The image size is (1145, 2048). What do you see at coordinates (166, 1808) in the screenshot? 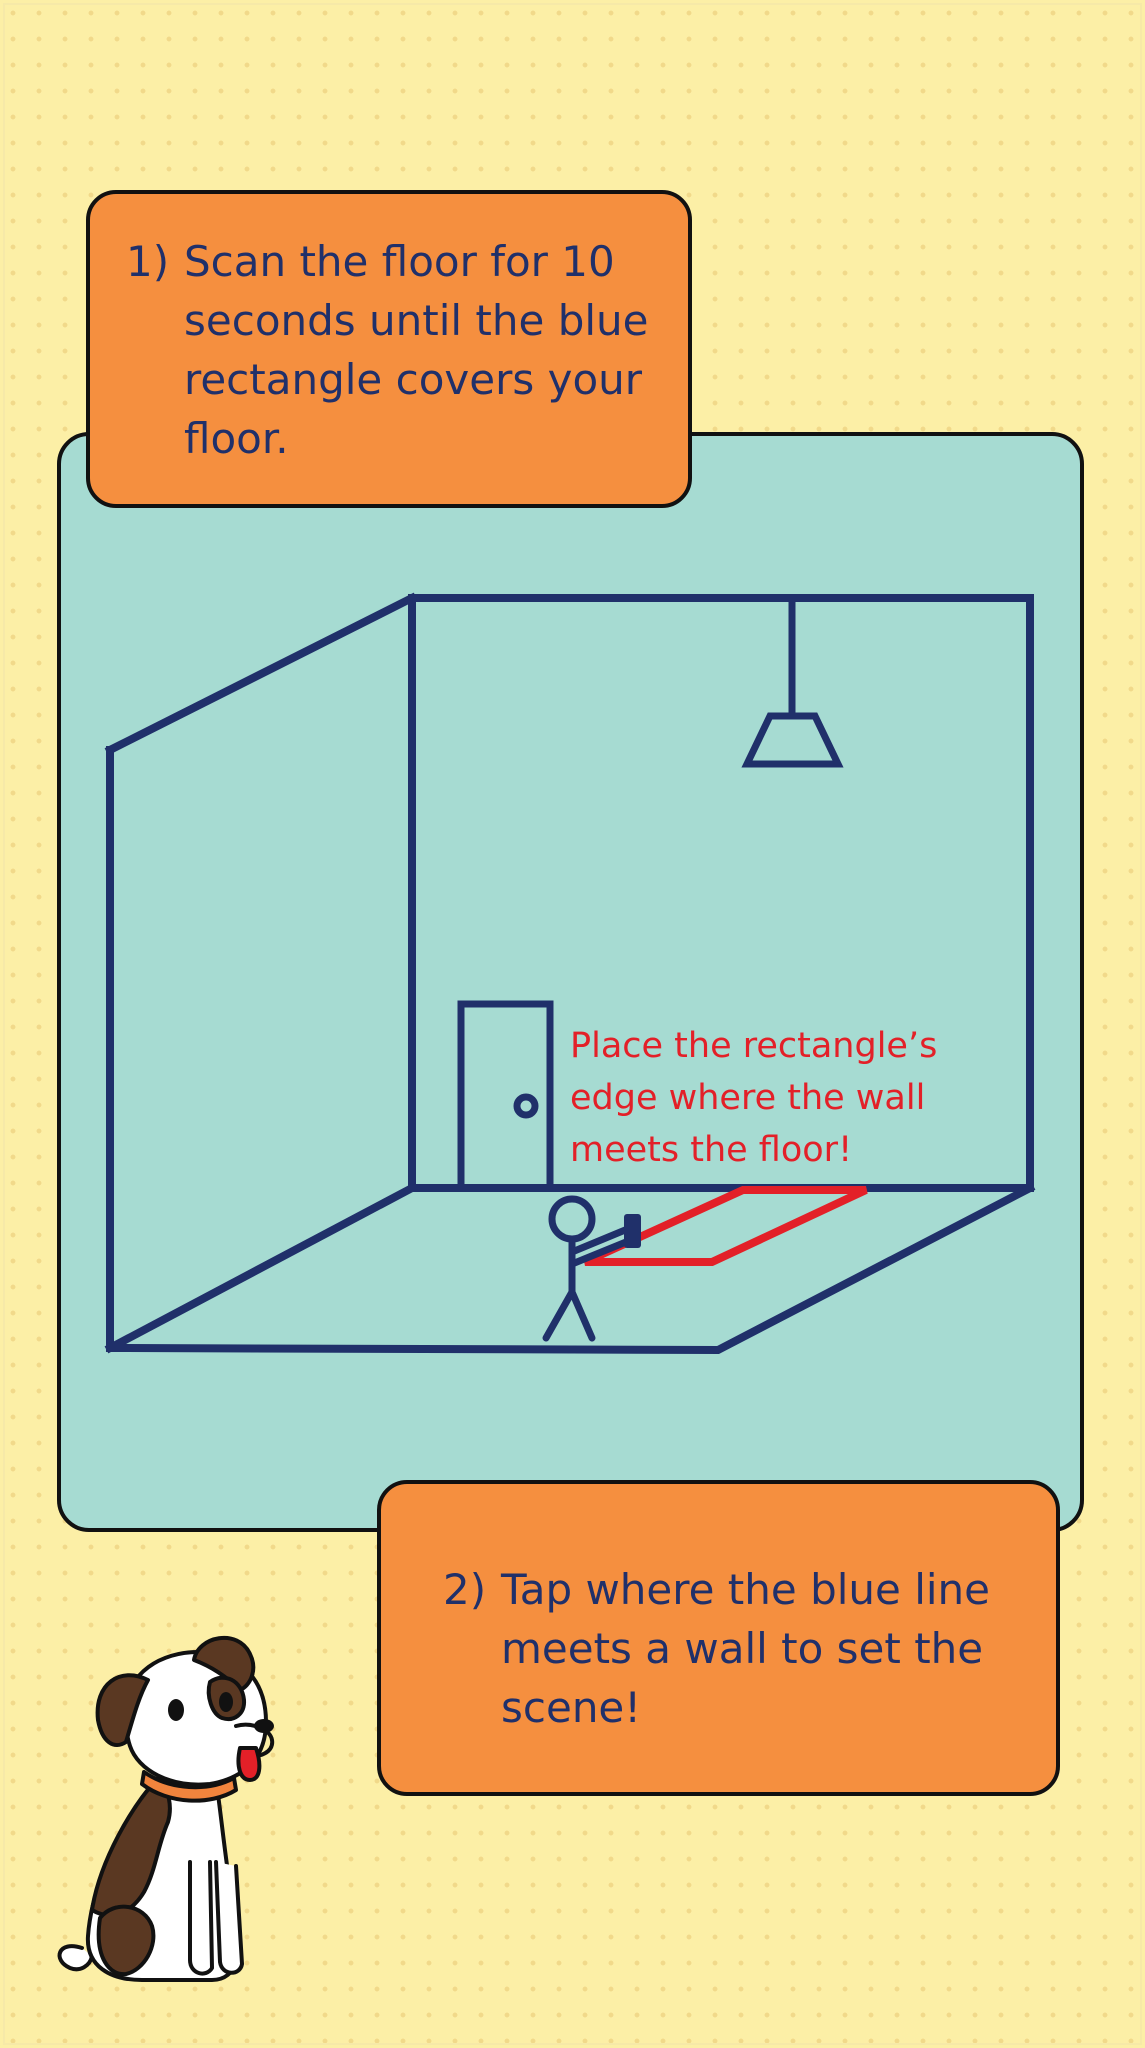
I see `dog-mascot` at bounding box center [166, 1808].